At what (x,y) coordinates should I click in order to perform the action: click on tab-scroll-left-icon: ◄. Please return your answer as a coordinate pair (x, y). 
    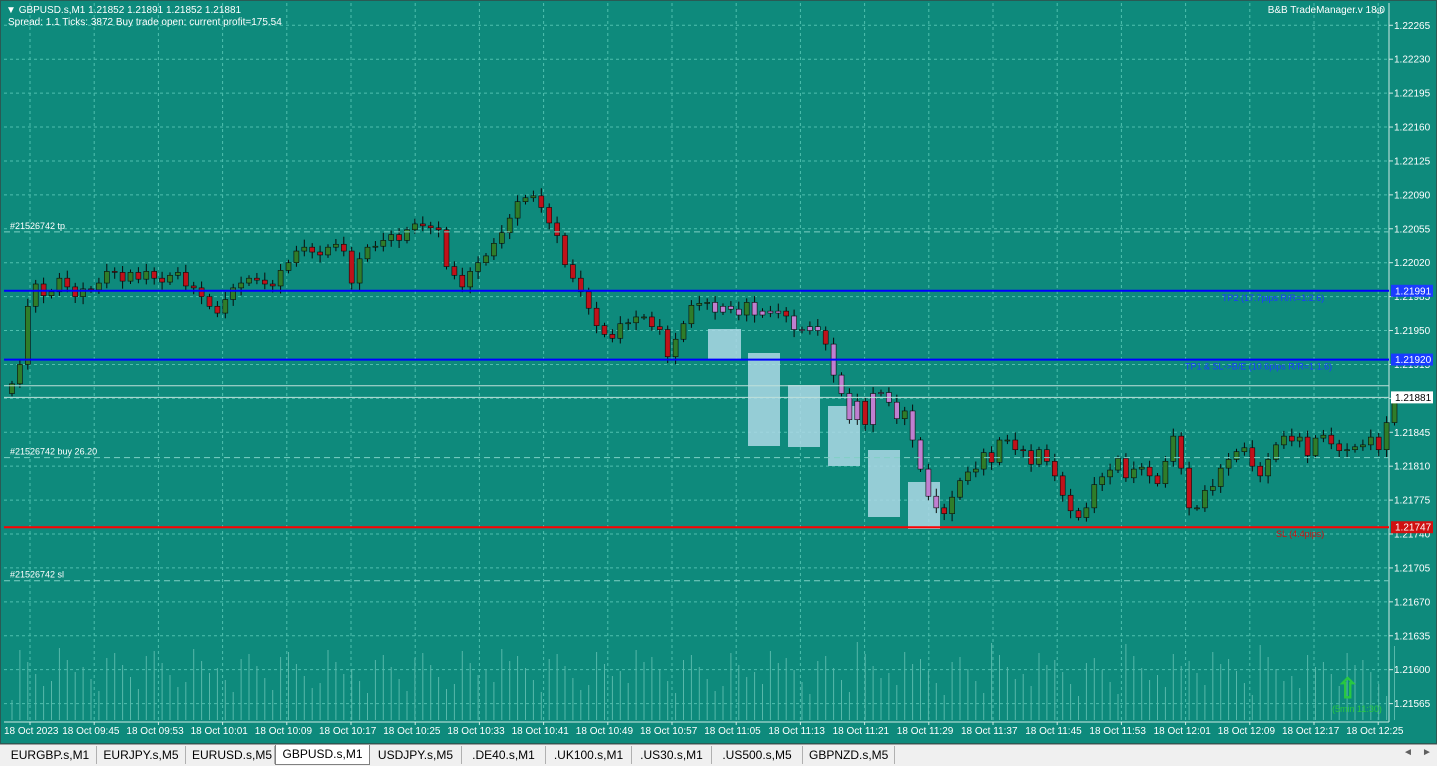
    Looking at the image, I should click on (1408, 752).